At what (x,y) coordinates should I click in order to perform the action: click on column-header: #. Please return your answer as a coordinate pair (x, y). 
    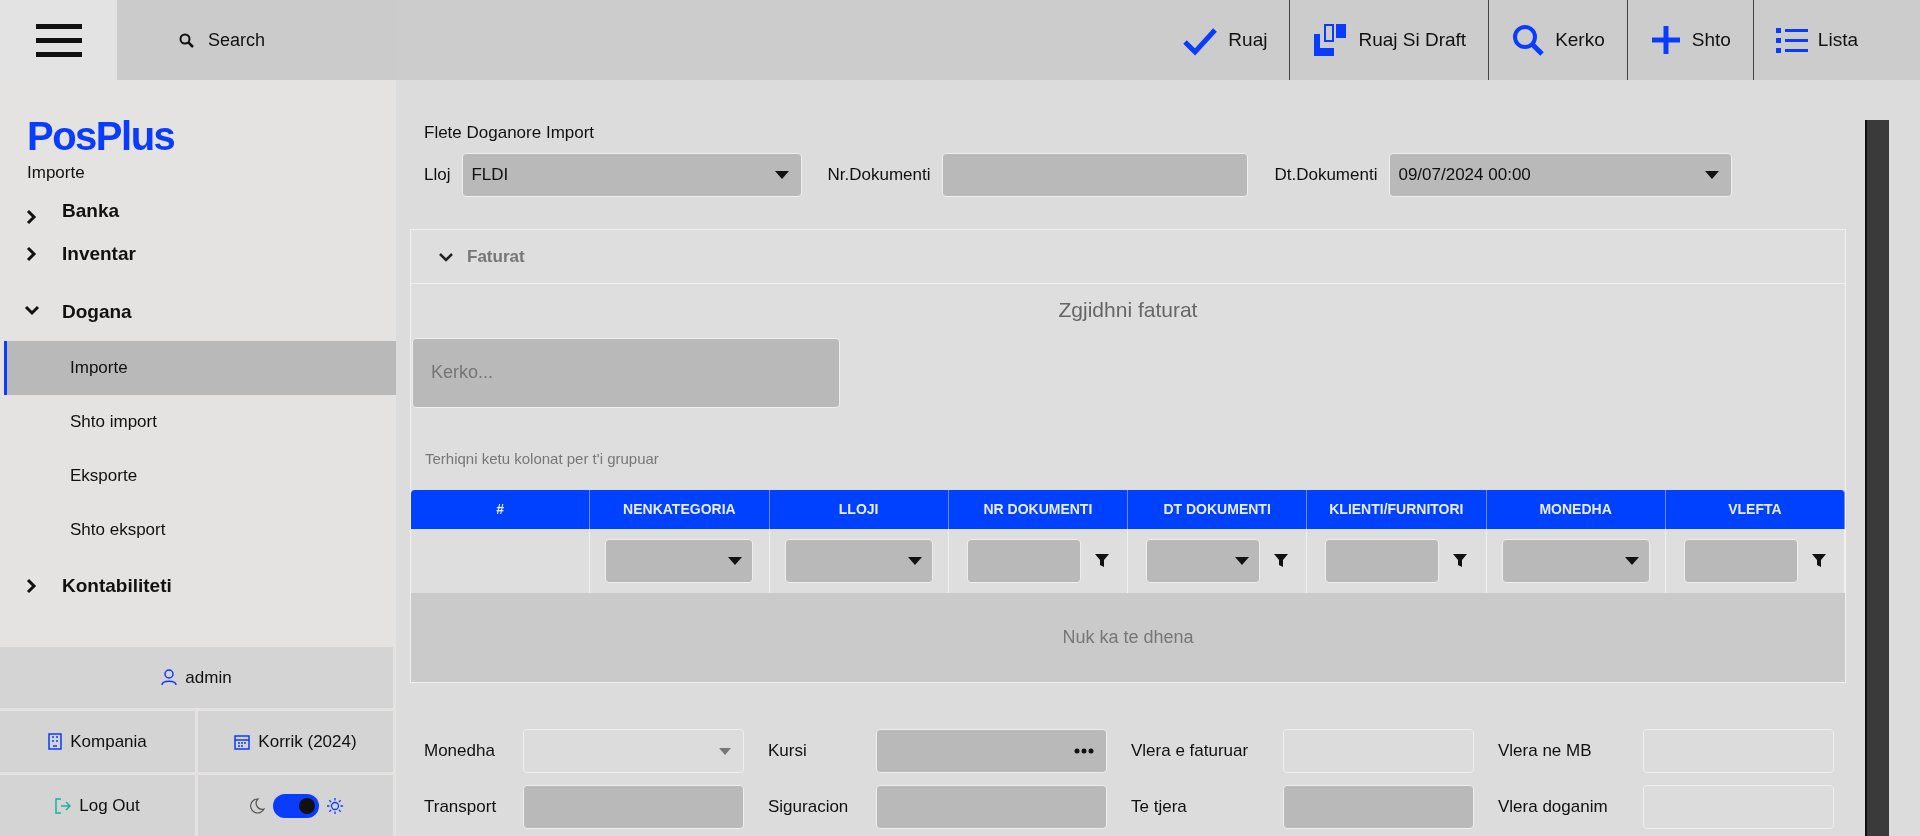
    Looking at the image, I should click on (501, 509).